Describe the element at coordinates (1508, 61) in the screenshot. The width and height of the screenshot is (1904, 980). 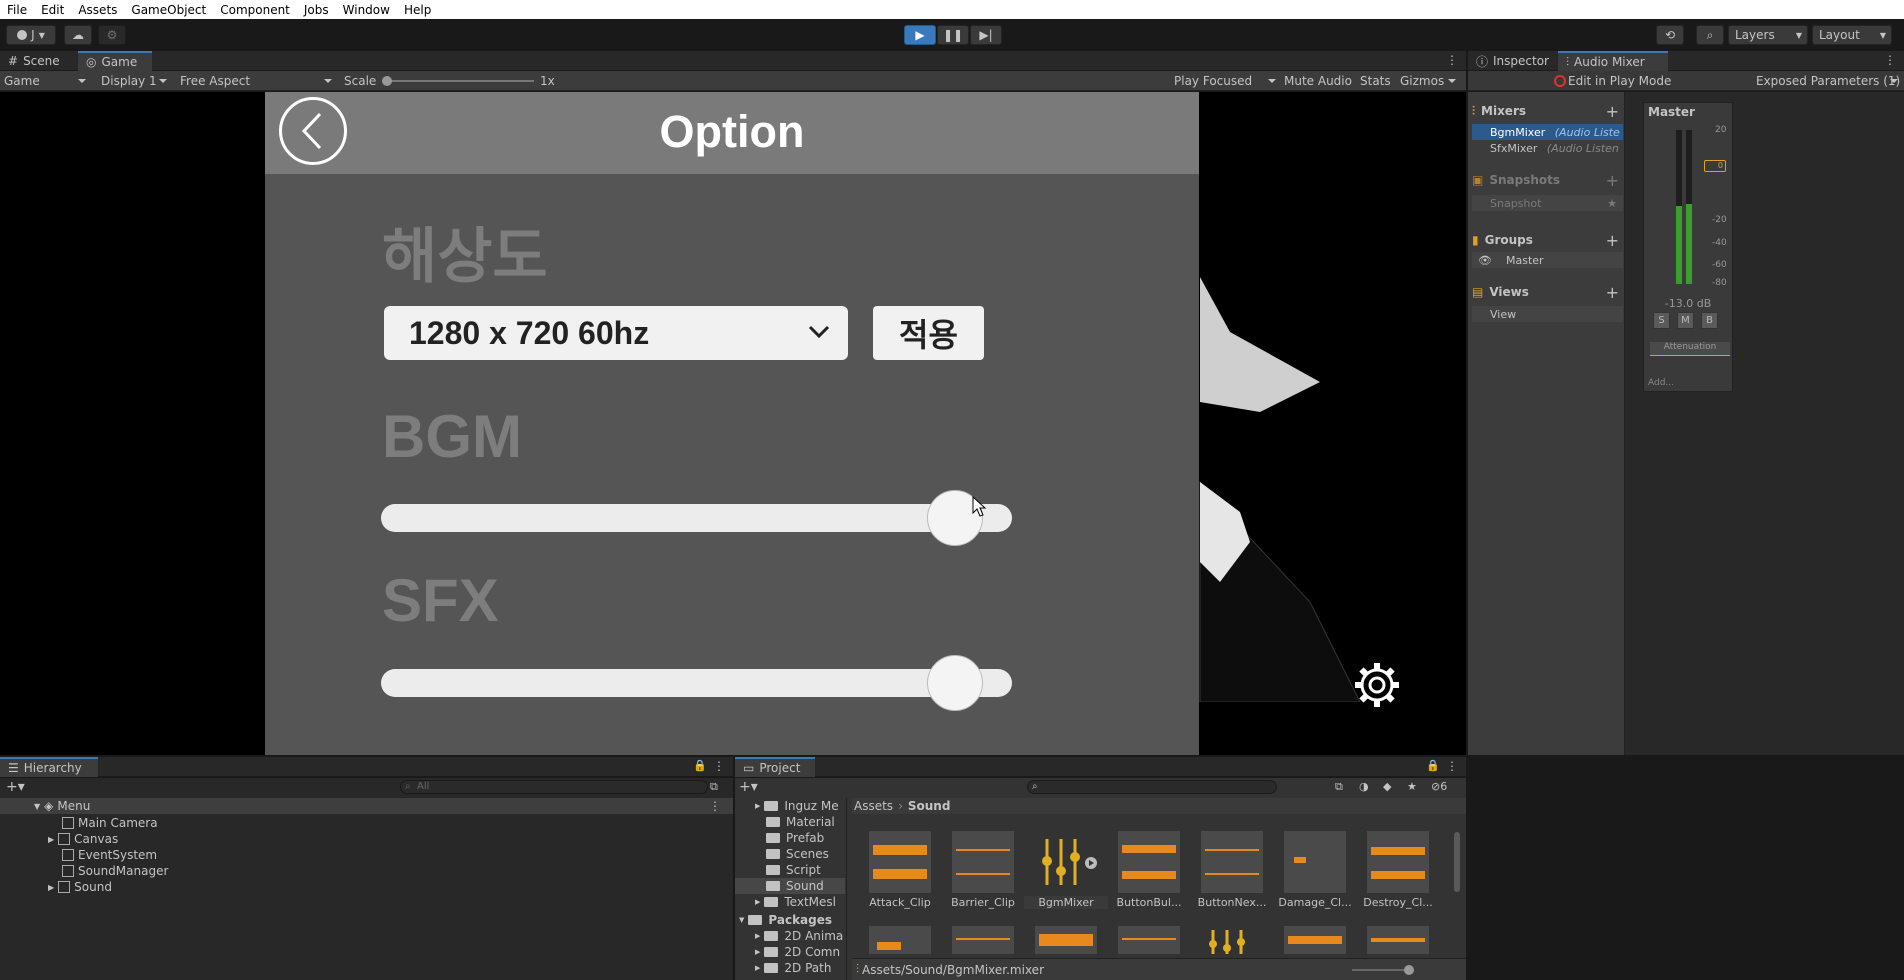
I see `tab-inspector: ⓘ Inspector` at that location.